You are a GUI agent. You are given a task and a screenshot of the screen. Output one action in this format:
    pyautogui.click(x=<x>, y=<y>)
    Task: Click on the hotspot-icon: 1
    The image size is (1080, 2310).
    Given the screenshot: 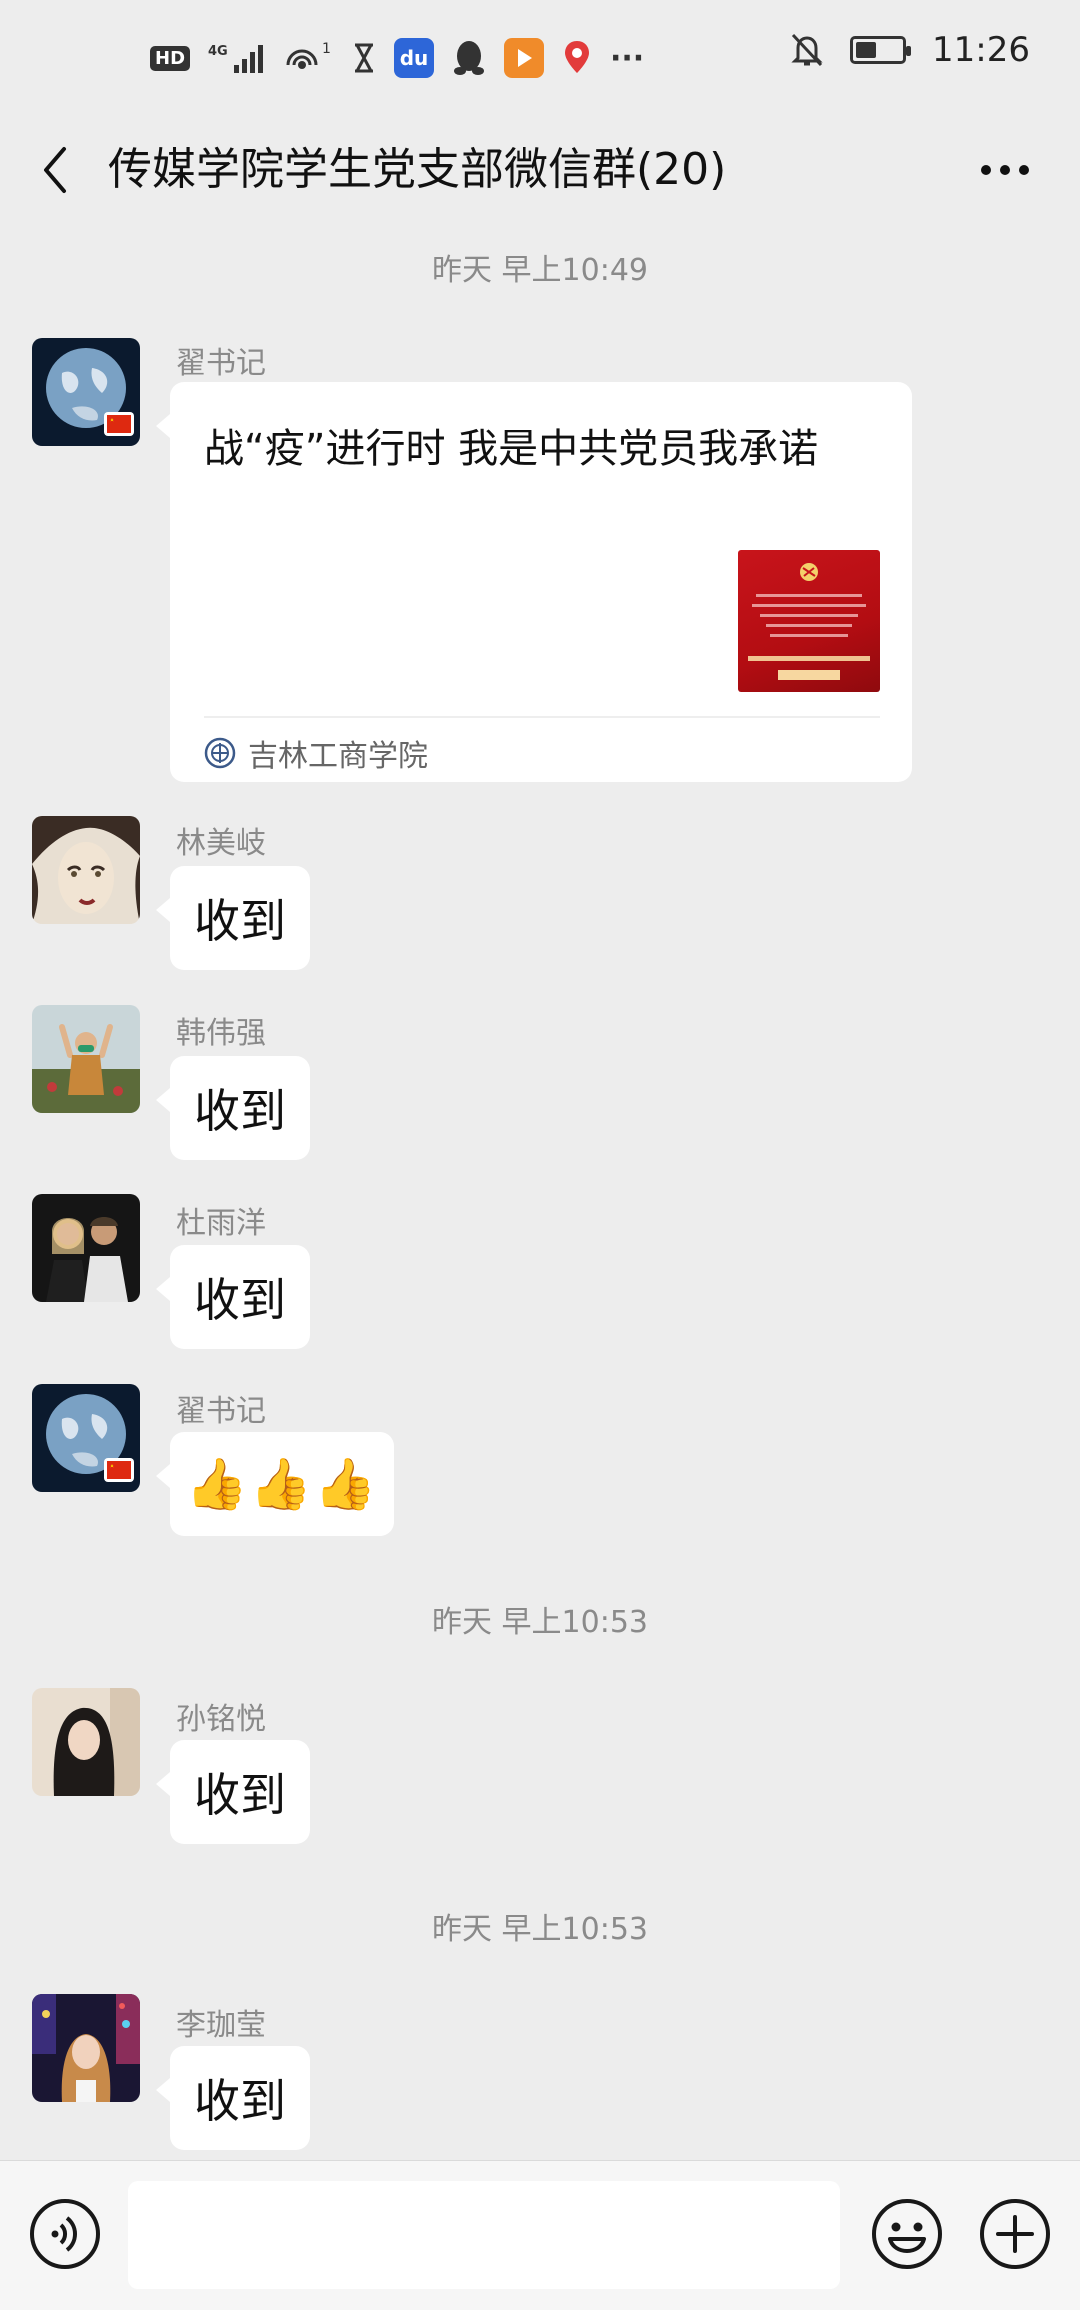 What is the action you would take?
    pyautogui.click(x=309, y=58)
    